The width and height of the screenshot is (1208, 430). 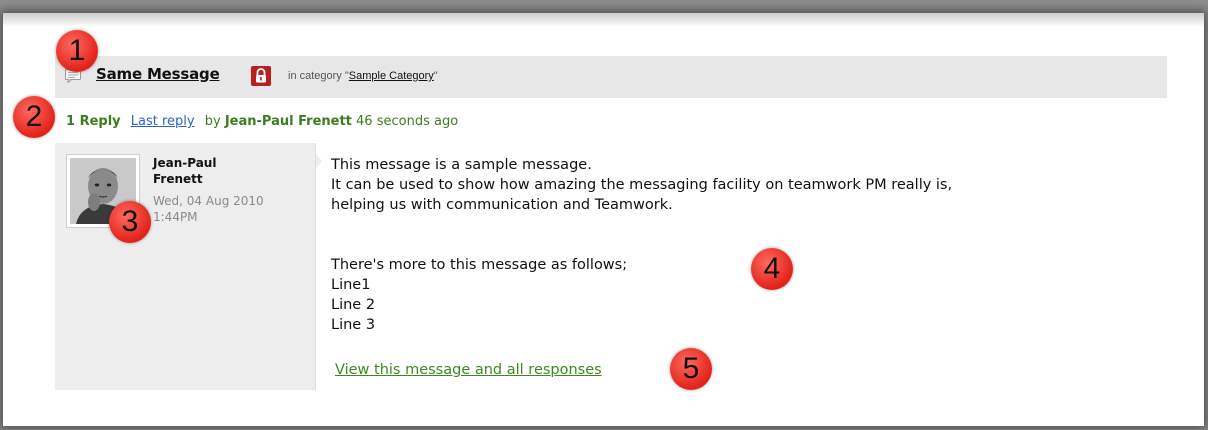 I want to click on callout-badge-5: 5, so click(x=691, y=369).